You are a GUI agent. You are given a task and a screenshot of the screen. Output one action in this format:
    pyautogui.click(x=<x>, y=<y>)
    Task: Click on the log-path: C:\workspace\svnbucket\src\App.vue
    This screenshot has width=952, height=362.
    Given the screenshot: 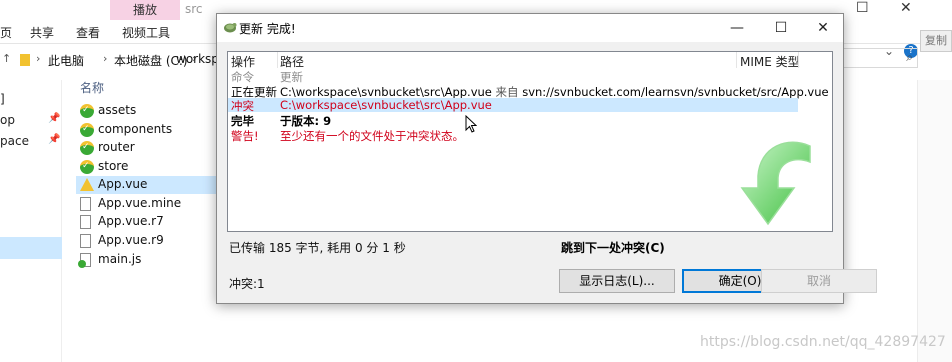 What is the action you would take?
    pyautogui.click(x=386, y=105)
    